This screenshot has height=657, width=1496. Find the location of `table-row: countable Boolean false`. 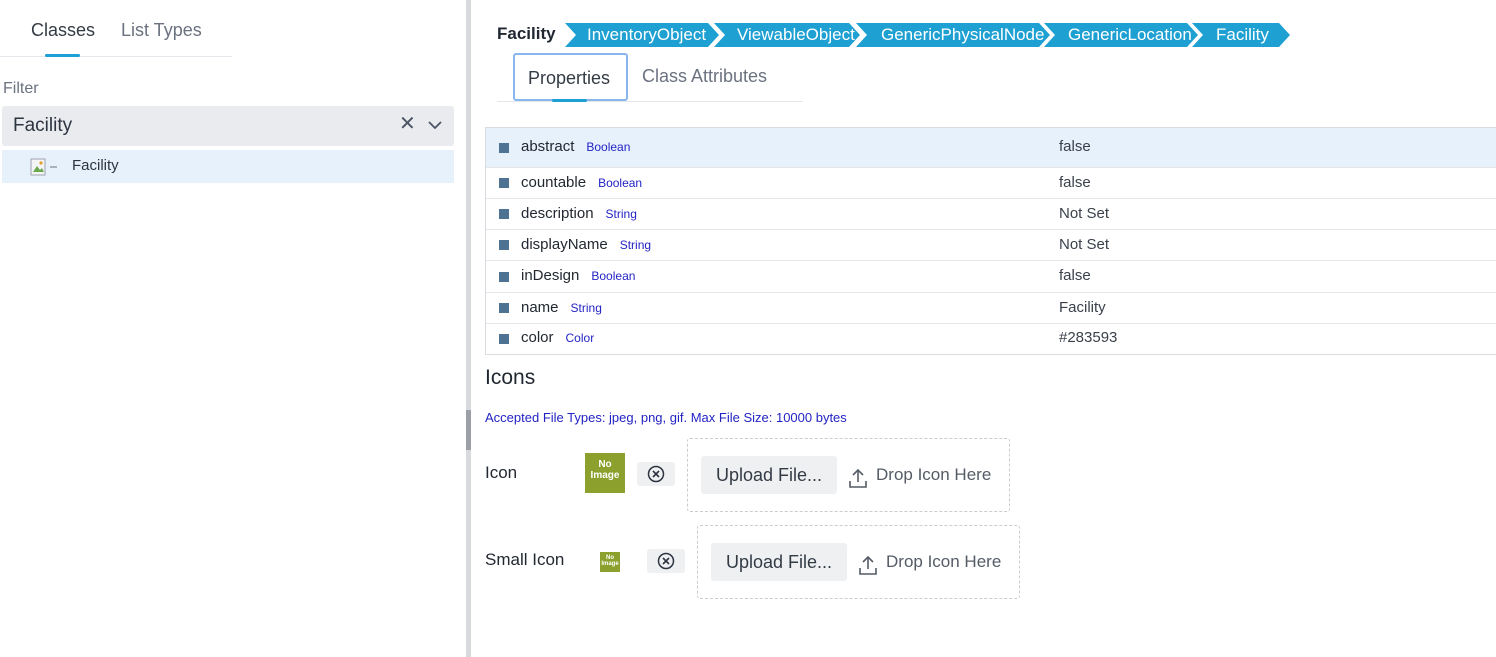

table-row: countable Boolean false is located at coordinates (991, 183).